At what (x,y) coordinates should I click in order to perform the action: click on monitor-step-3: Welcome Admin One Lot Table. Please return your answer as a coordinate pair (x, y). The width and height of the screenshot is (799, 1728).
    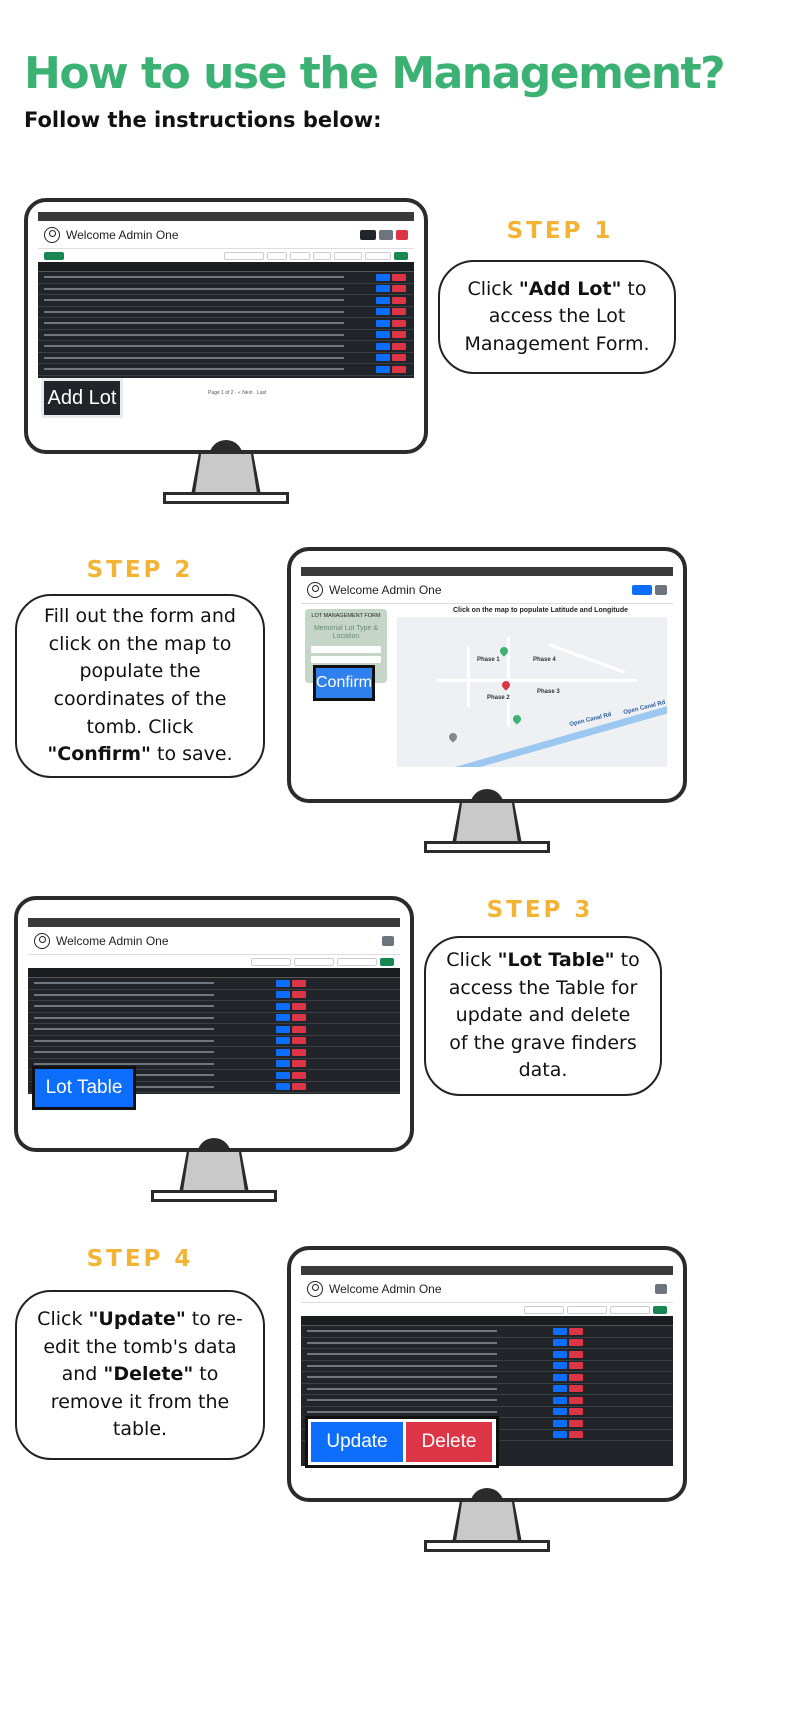
    Looking at the image, I should click on (214, 1049).